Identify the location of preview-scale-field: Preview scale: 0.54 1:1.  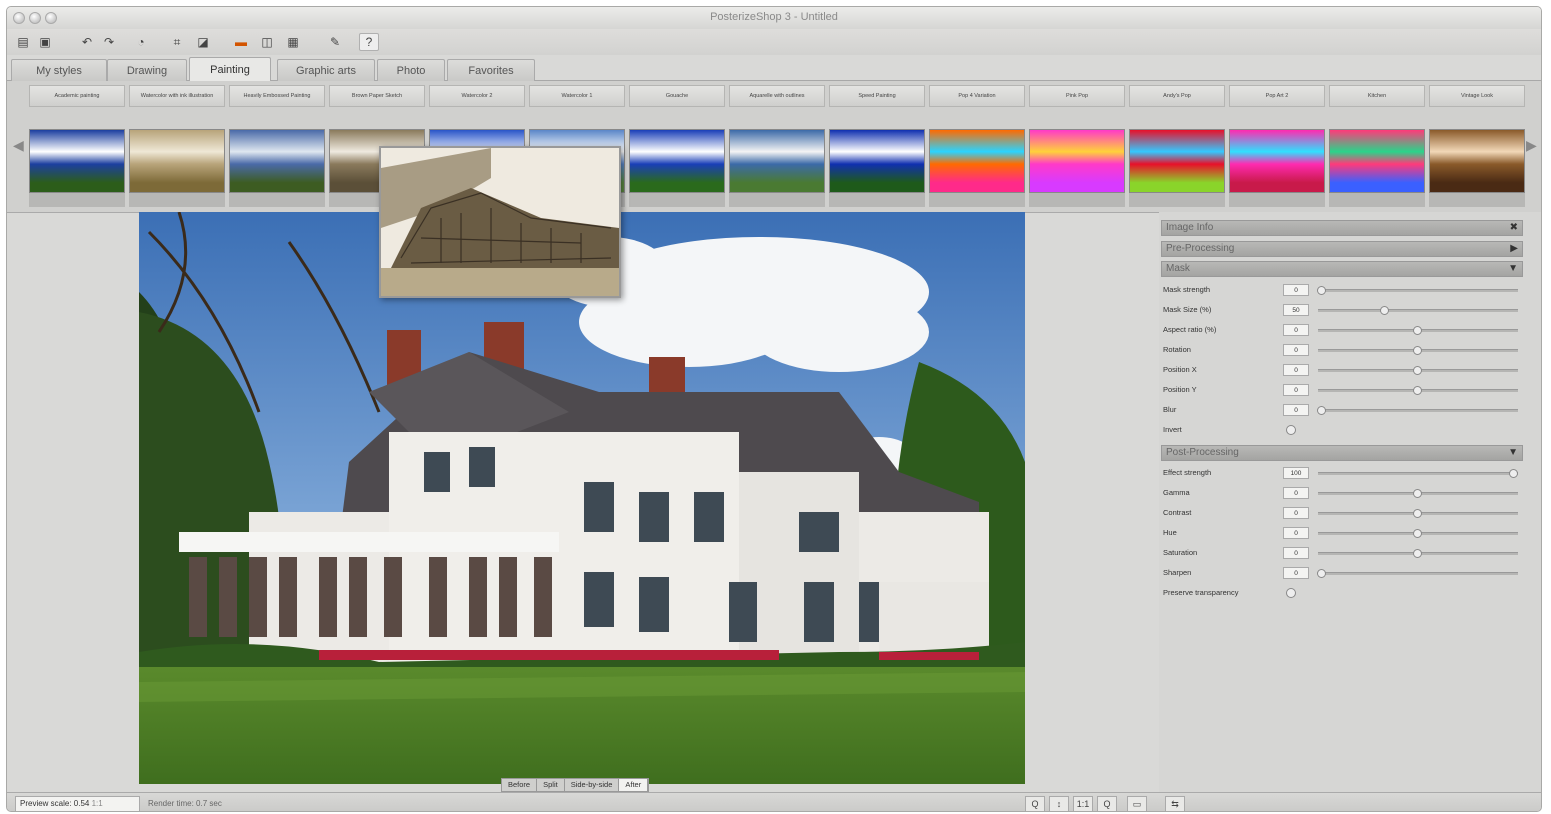
(77, 803).